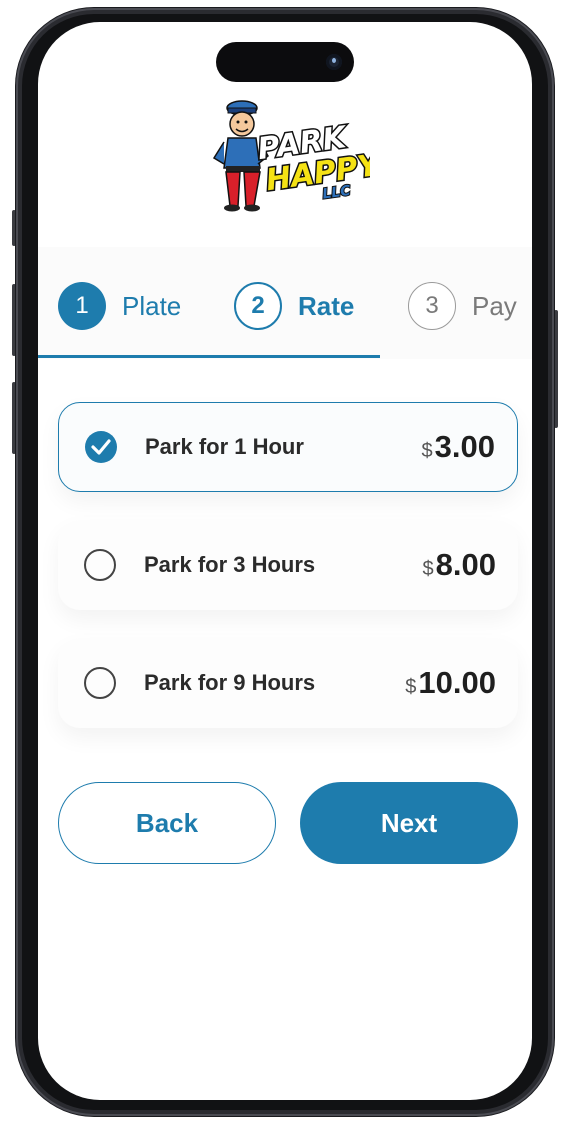 The image size is (570, 1130). What do you see at coordinates (556, 369) in the screenshot?
I see `power-button` at bounding box center [556, 369].